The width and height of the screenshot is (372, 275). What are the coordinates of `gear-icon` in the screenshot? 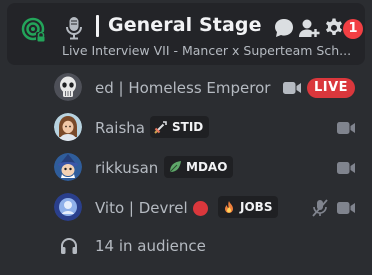 It's located at (334, 28).